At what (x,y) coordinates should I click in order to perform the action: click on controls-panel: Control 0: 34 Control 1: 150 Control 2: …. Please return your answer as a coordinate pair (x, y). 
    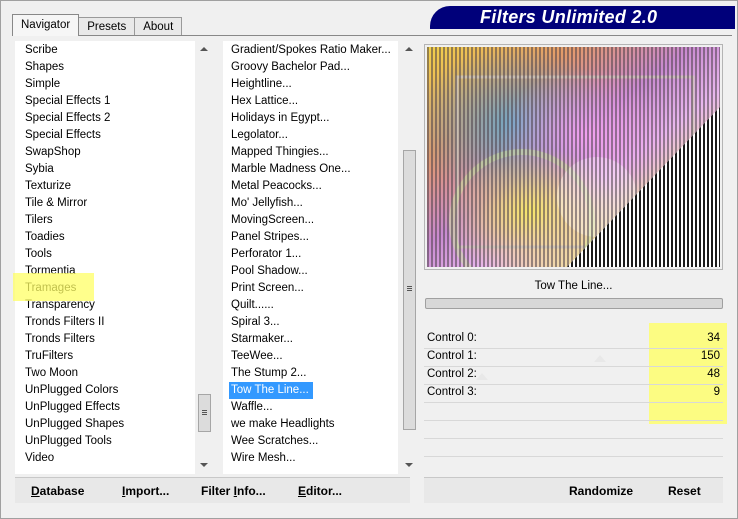
    Looking at the image, I should click on (573, 397).